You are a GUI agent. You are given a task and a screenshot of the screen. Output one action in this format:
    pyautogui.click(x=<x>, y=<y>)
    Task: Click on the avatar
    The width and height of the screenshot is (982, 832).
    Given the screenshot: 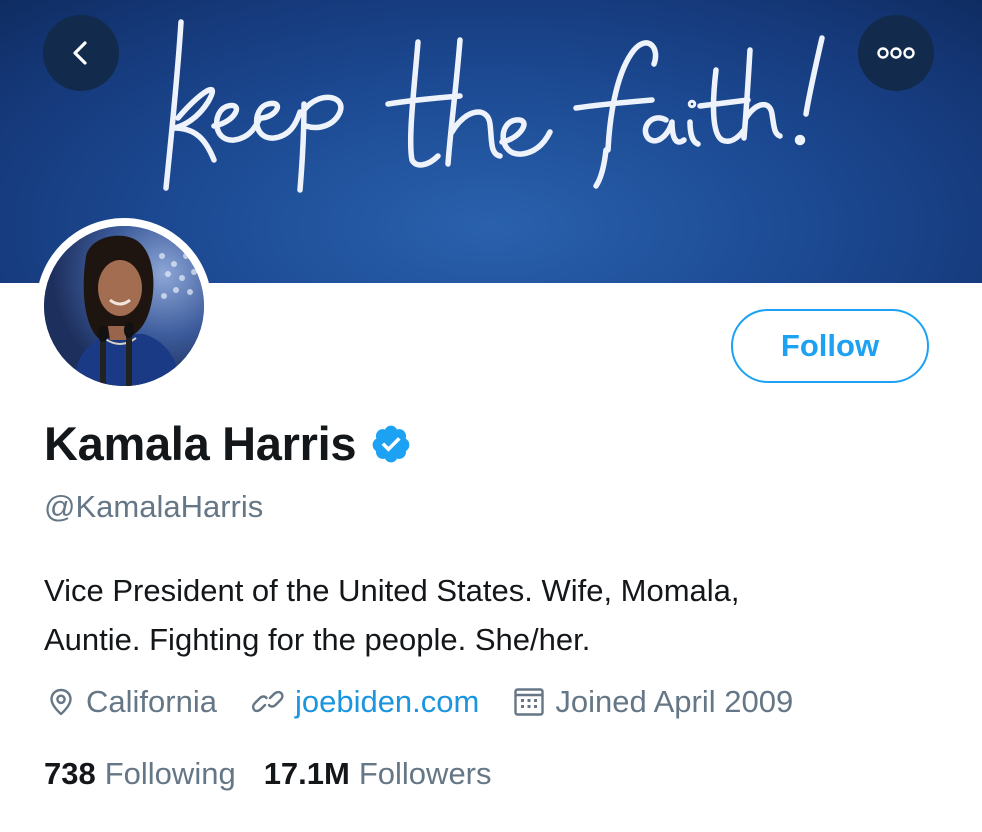 What is the action you would take?
    pyautogui.click(x=124, y=306)
    